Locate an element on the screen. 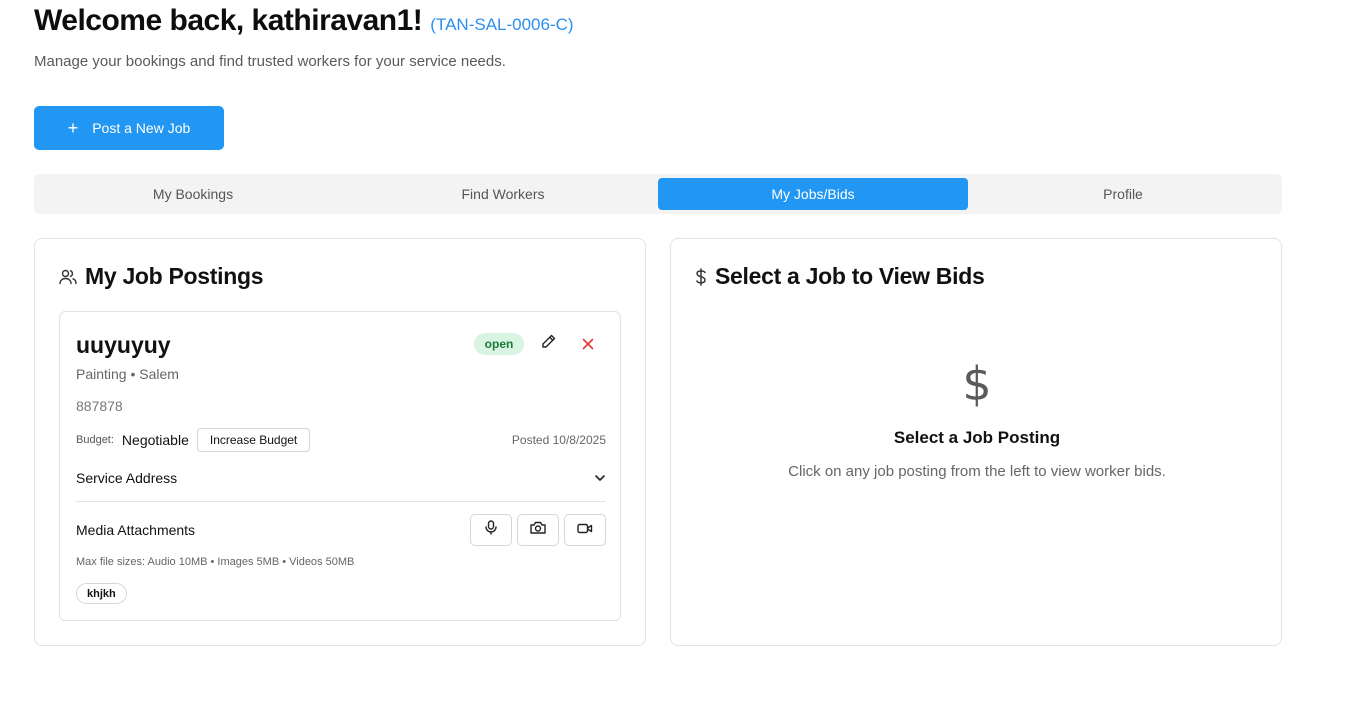  job-postings-title: My Job Postings is located at coordinates (174, 276).